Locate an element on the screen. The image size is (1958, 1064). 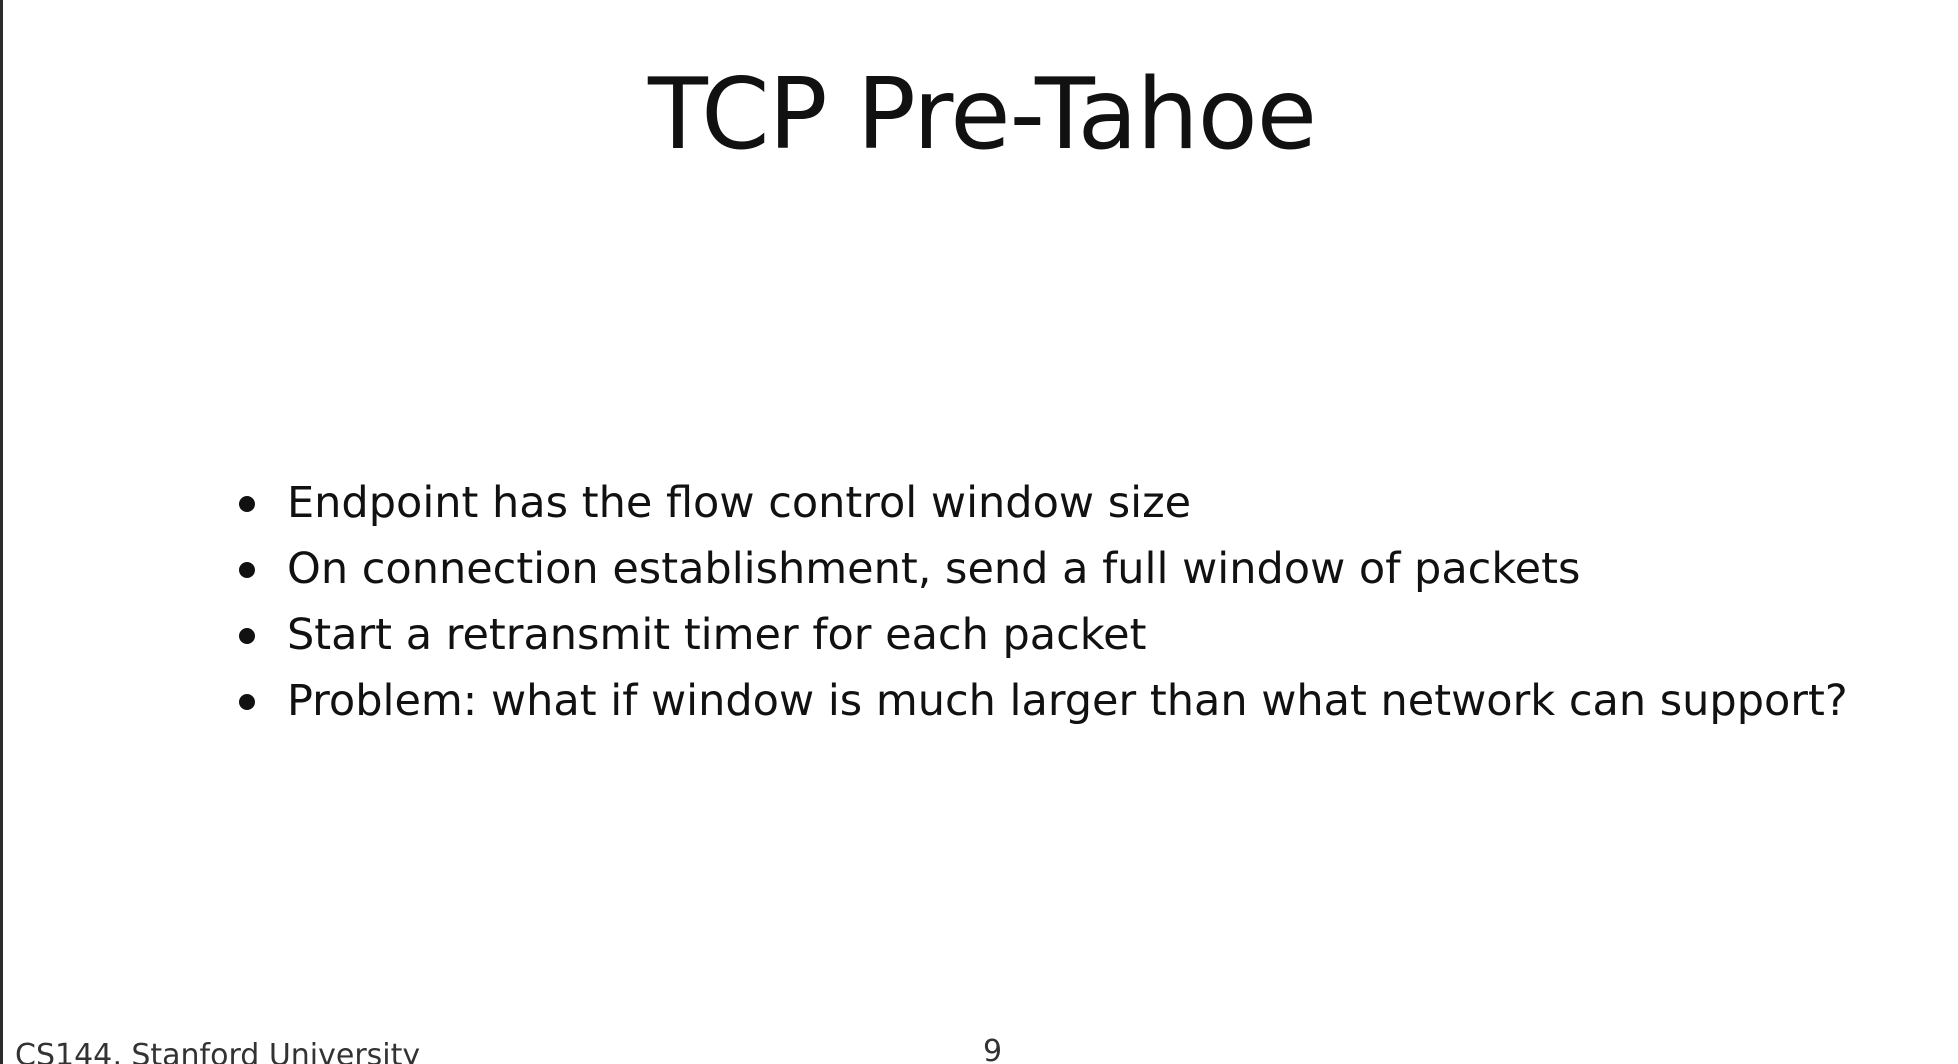
slide-title: TCP Pre-Tahoe is located at coordinates (982, 115).